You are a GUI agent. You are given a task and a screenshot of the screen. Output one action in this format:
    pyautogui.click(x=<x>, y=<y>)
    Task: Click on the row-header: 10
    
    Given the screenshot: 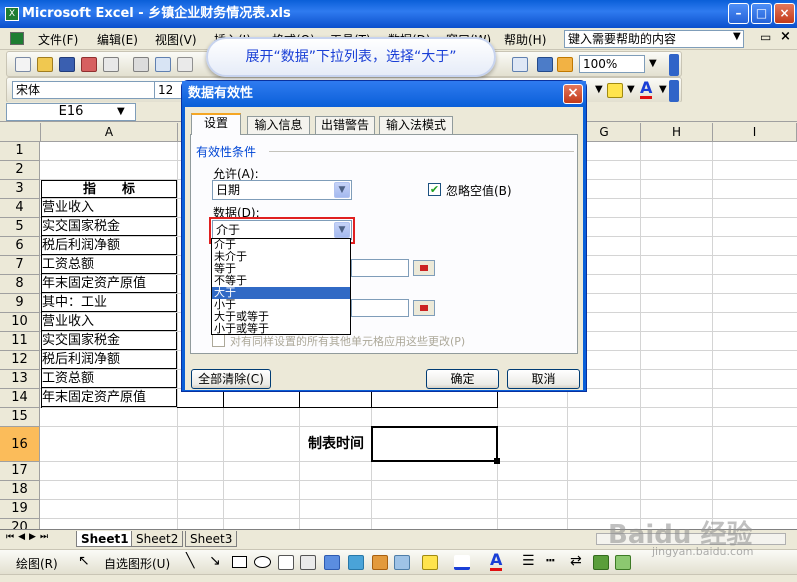 What is the action you would take?
    pyautogui.click(x=20, y=322)
    